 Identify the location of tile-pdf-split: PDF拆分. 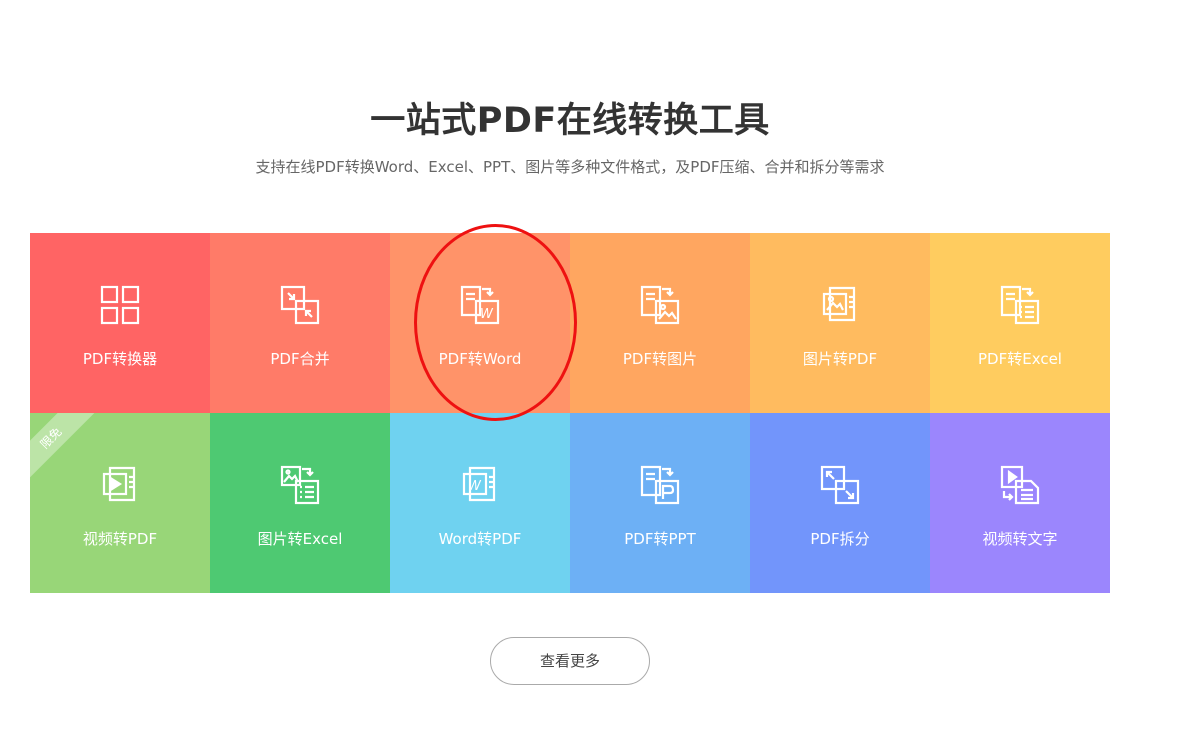
(840, 503).